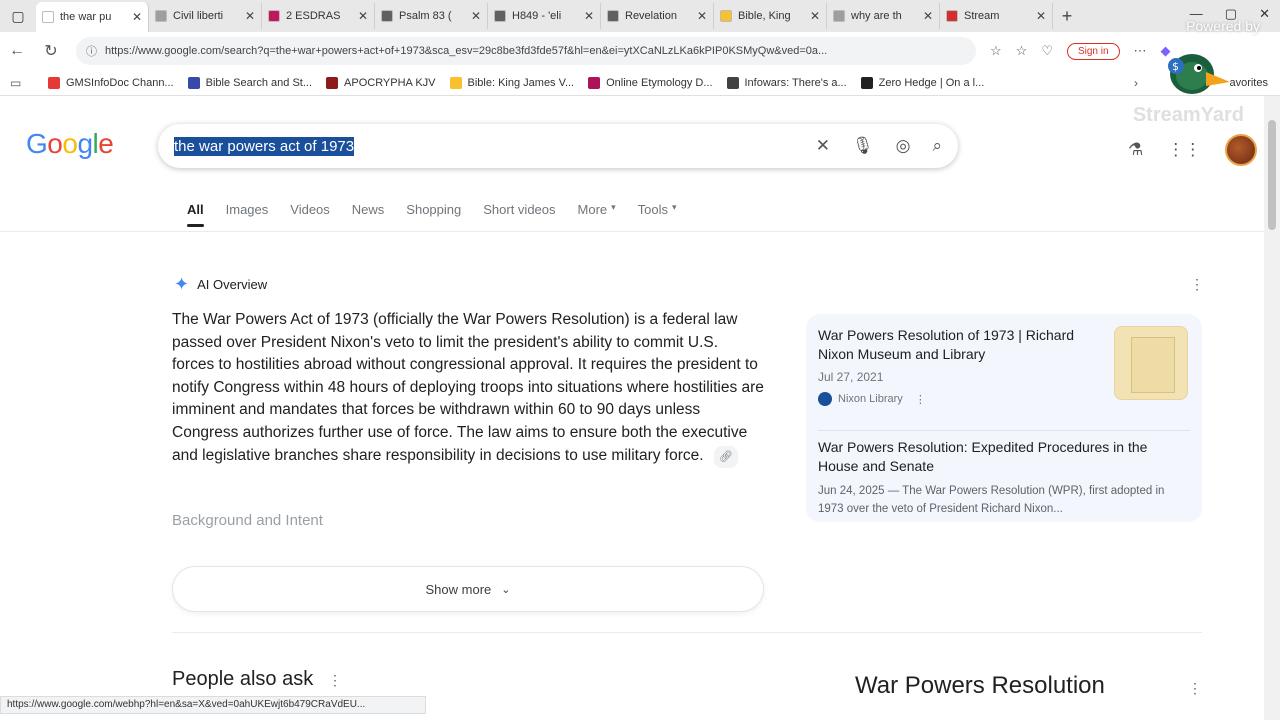 The image size is (1280, 720). I want to click on tab-title: the war pu, so click(86, 17).